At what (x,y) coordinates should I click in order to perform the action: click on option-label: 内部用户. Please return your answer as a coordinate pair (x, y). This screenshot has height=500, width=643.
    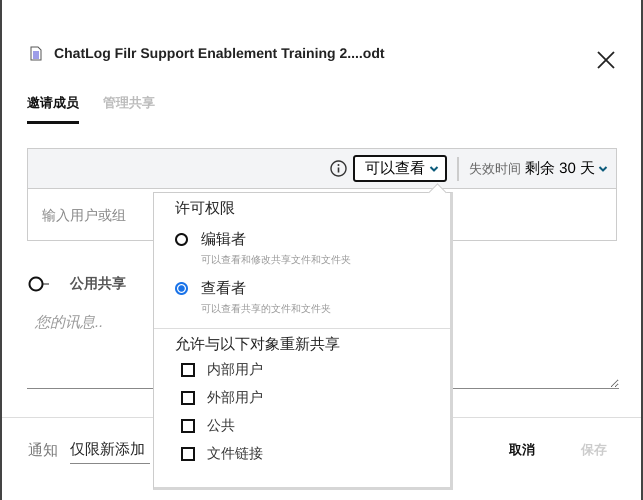
    Looking at the image, I should click on (235, 370).